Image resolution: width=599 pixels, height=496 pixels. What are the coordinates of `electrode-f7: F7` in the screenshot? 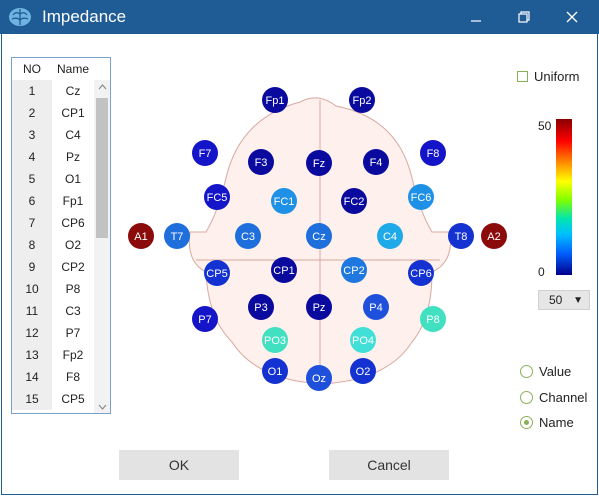 It's located at (205, 153).